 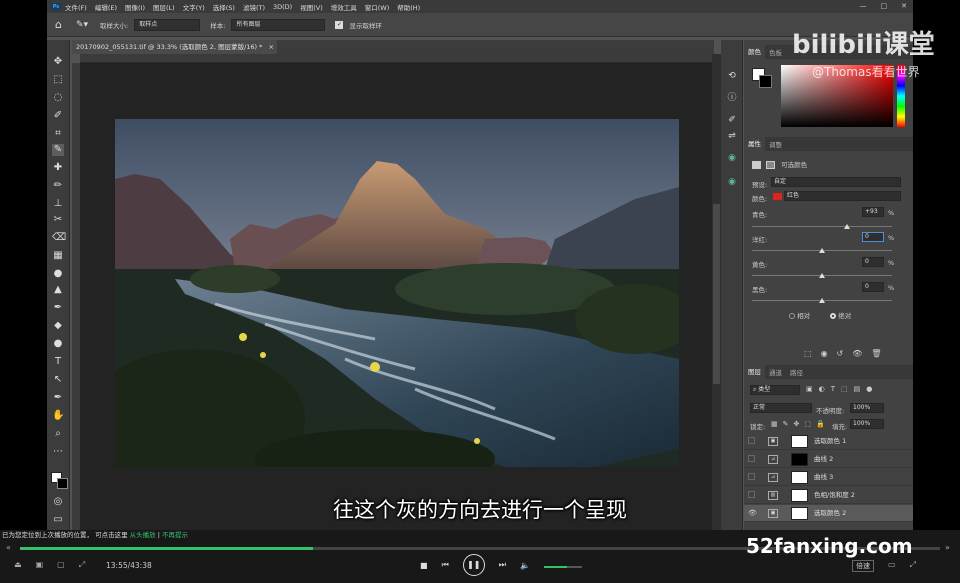 I want to click on menu-plugins: 增效工具, so click(x=344, y=7).